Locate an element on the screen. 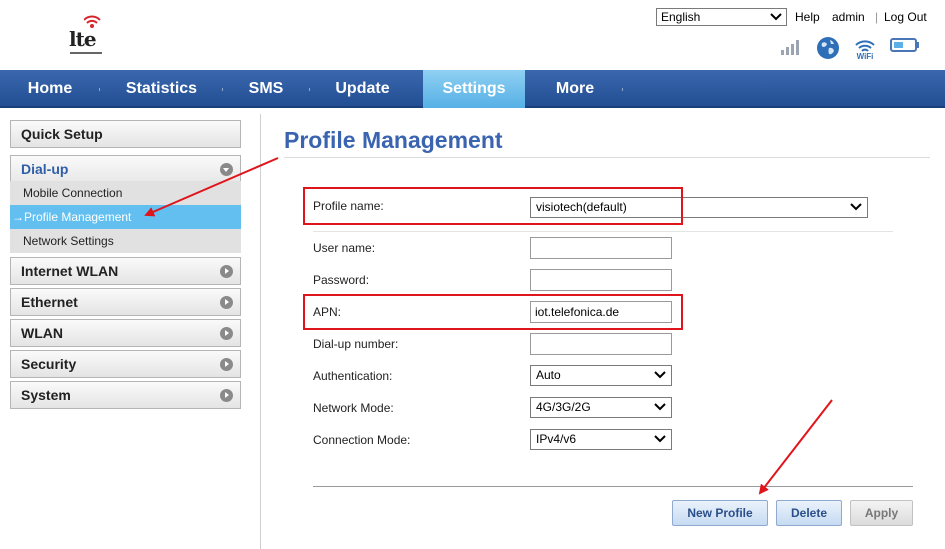 This screenshot has width=945, height=549. sidebar-dialup: Dial-up is located at coordinates (125, 169).